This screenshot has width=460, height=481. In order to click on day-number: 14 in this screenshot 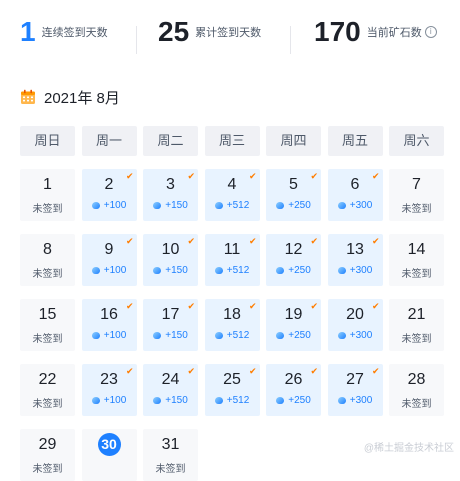, I will do `click(416, 249)`.